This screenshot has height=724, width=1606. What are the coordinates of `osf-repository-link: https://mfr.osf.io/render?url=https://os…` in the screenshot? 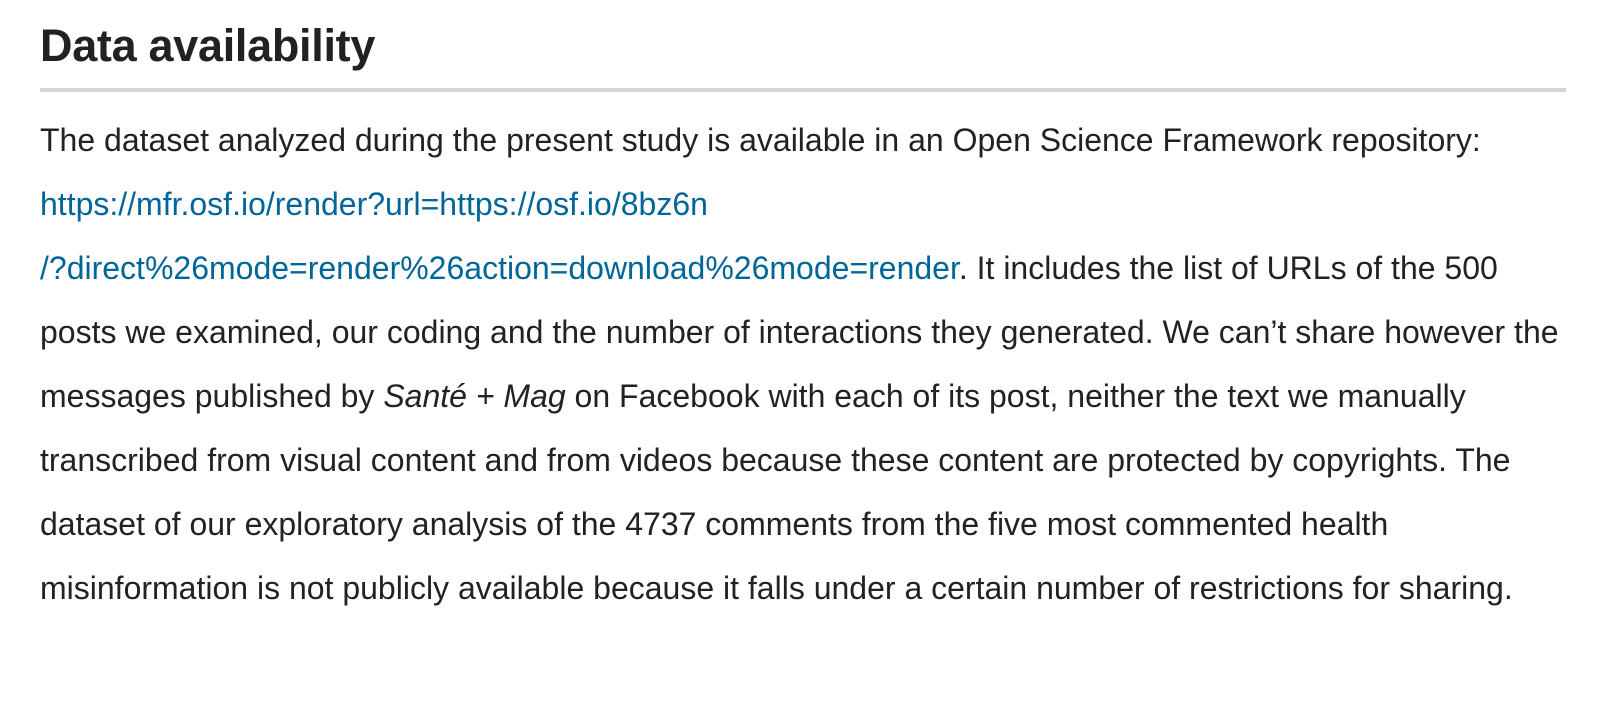 It's located at (499, 236).